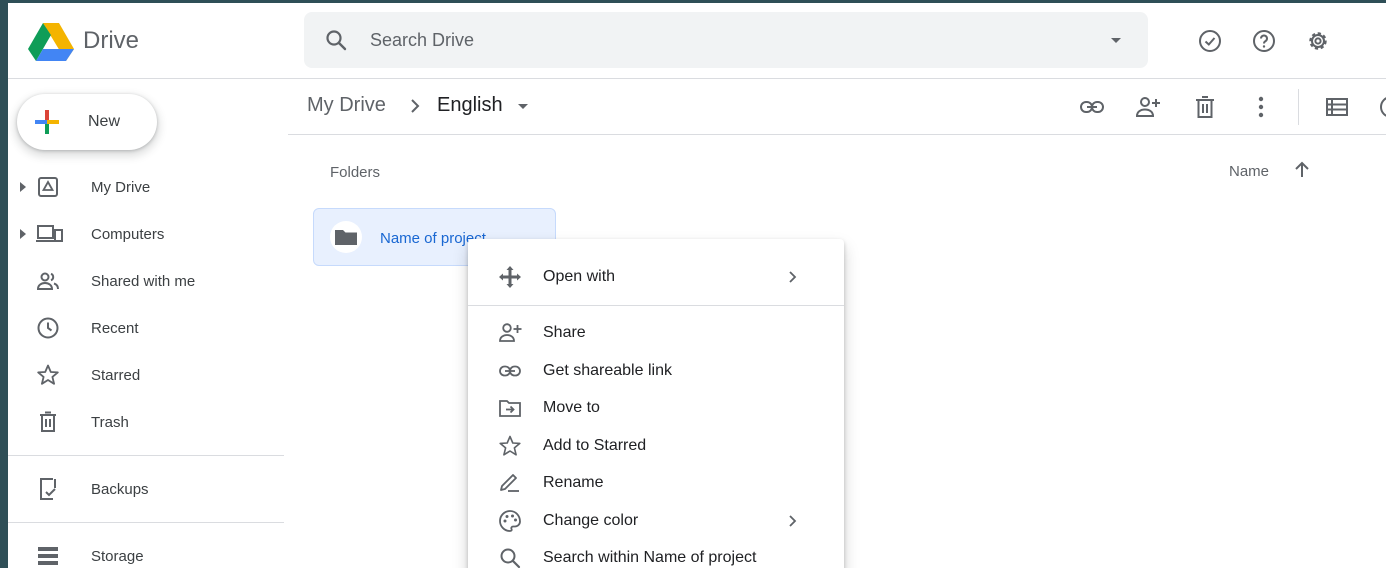 The image size is (1386, 568). I want to click on menu-item-label: Add to Starred, so click(595, 445).